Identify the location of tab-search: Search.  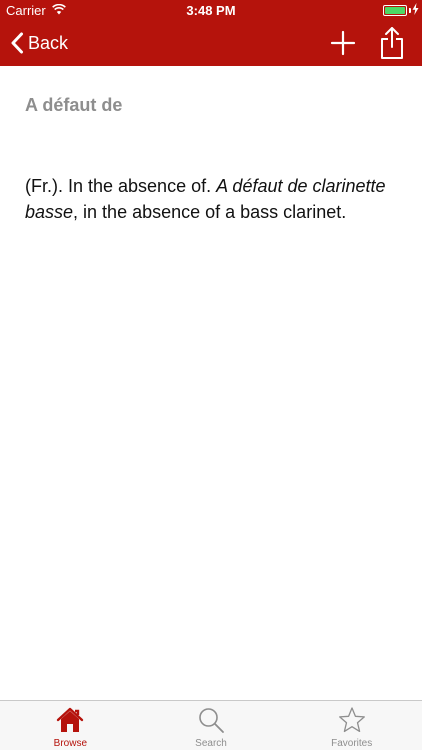
(211, 725).